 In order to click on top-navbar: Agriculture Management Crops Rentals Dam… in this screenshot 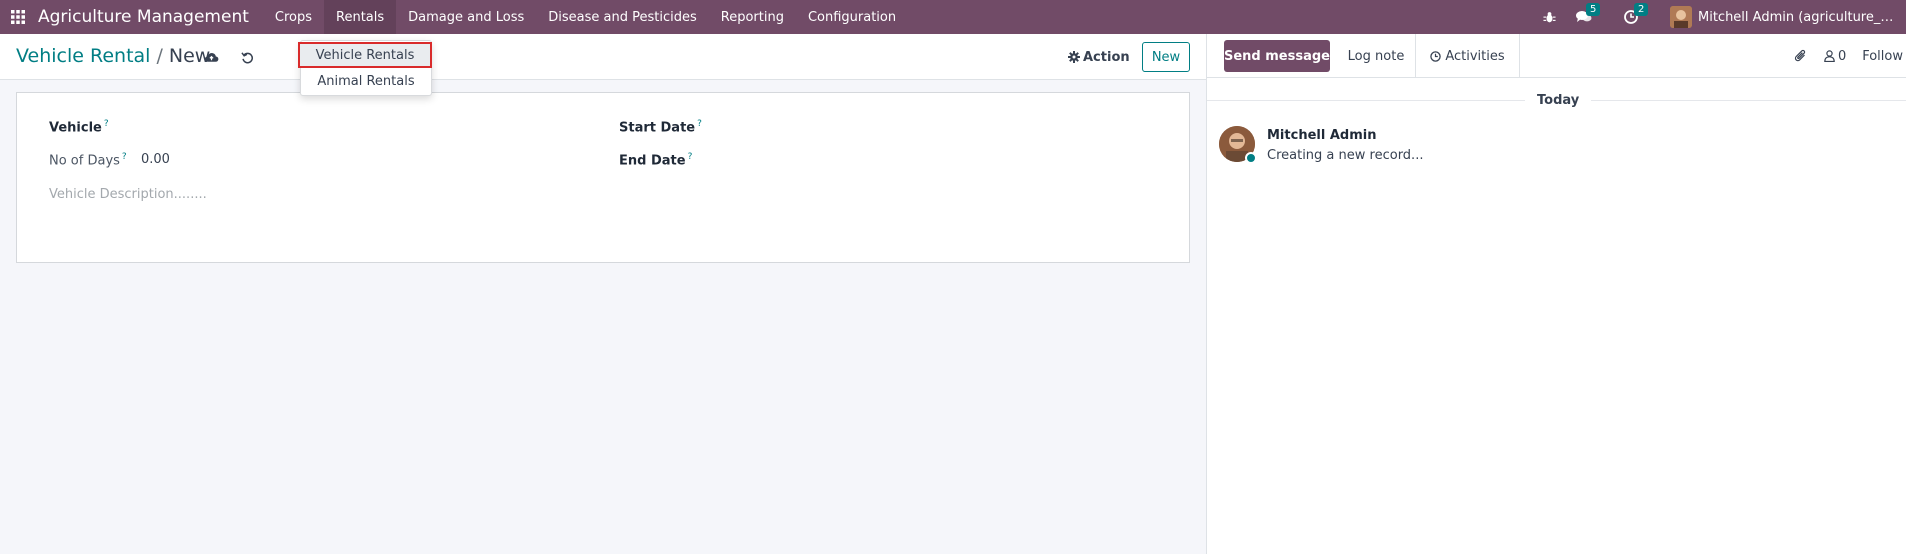, I will do `click(953, 17)`.